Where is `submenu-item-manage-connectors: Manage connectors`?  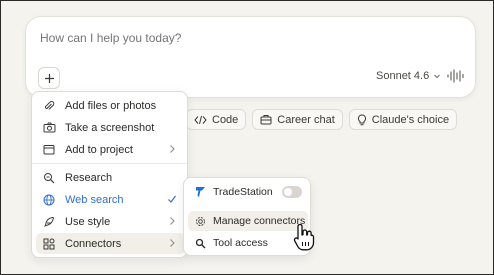 submenu-item-manage-connectors: Manage connectors is located at coordinates (248, 221).